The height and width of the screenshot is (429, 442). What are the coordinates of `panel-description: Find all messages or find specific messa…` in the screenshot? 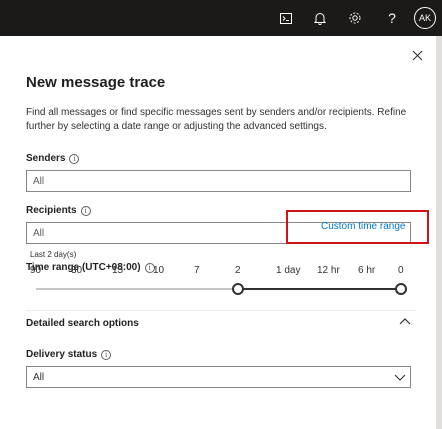 It's located at (216, 119).